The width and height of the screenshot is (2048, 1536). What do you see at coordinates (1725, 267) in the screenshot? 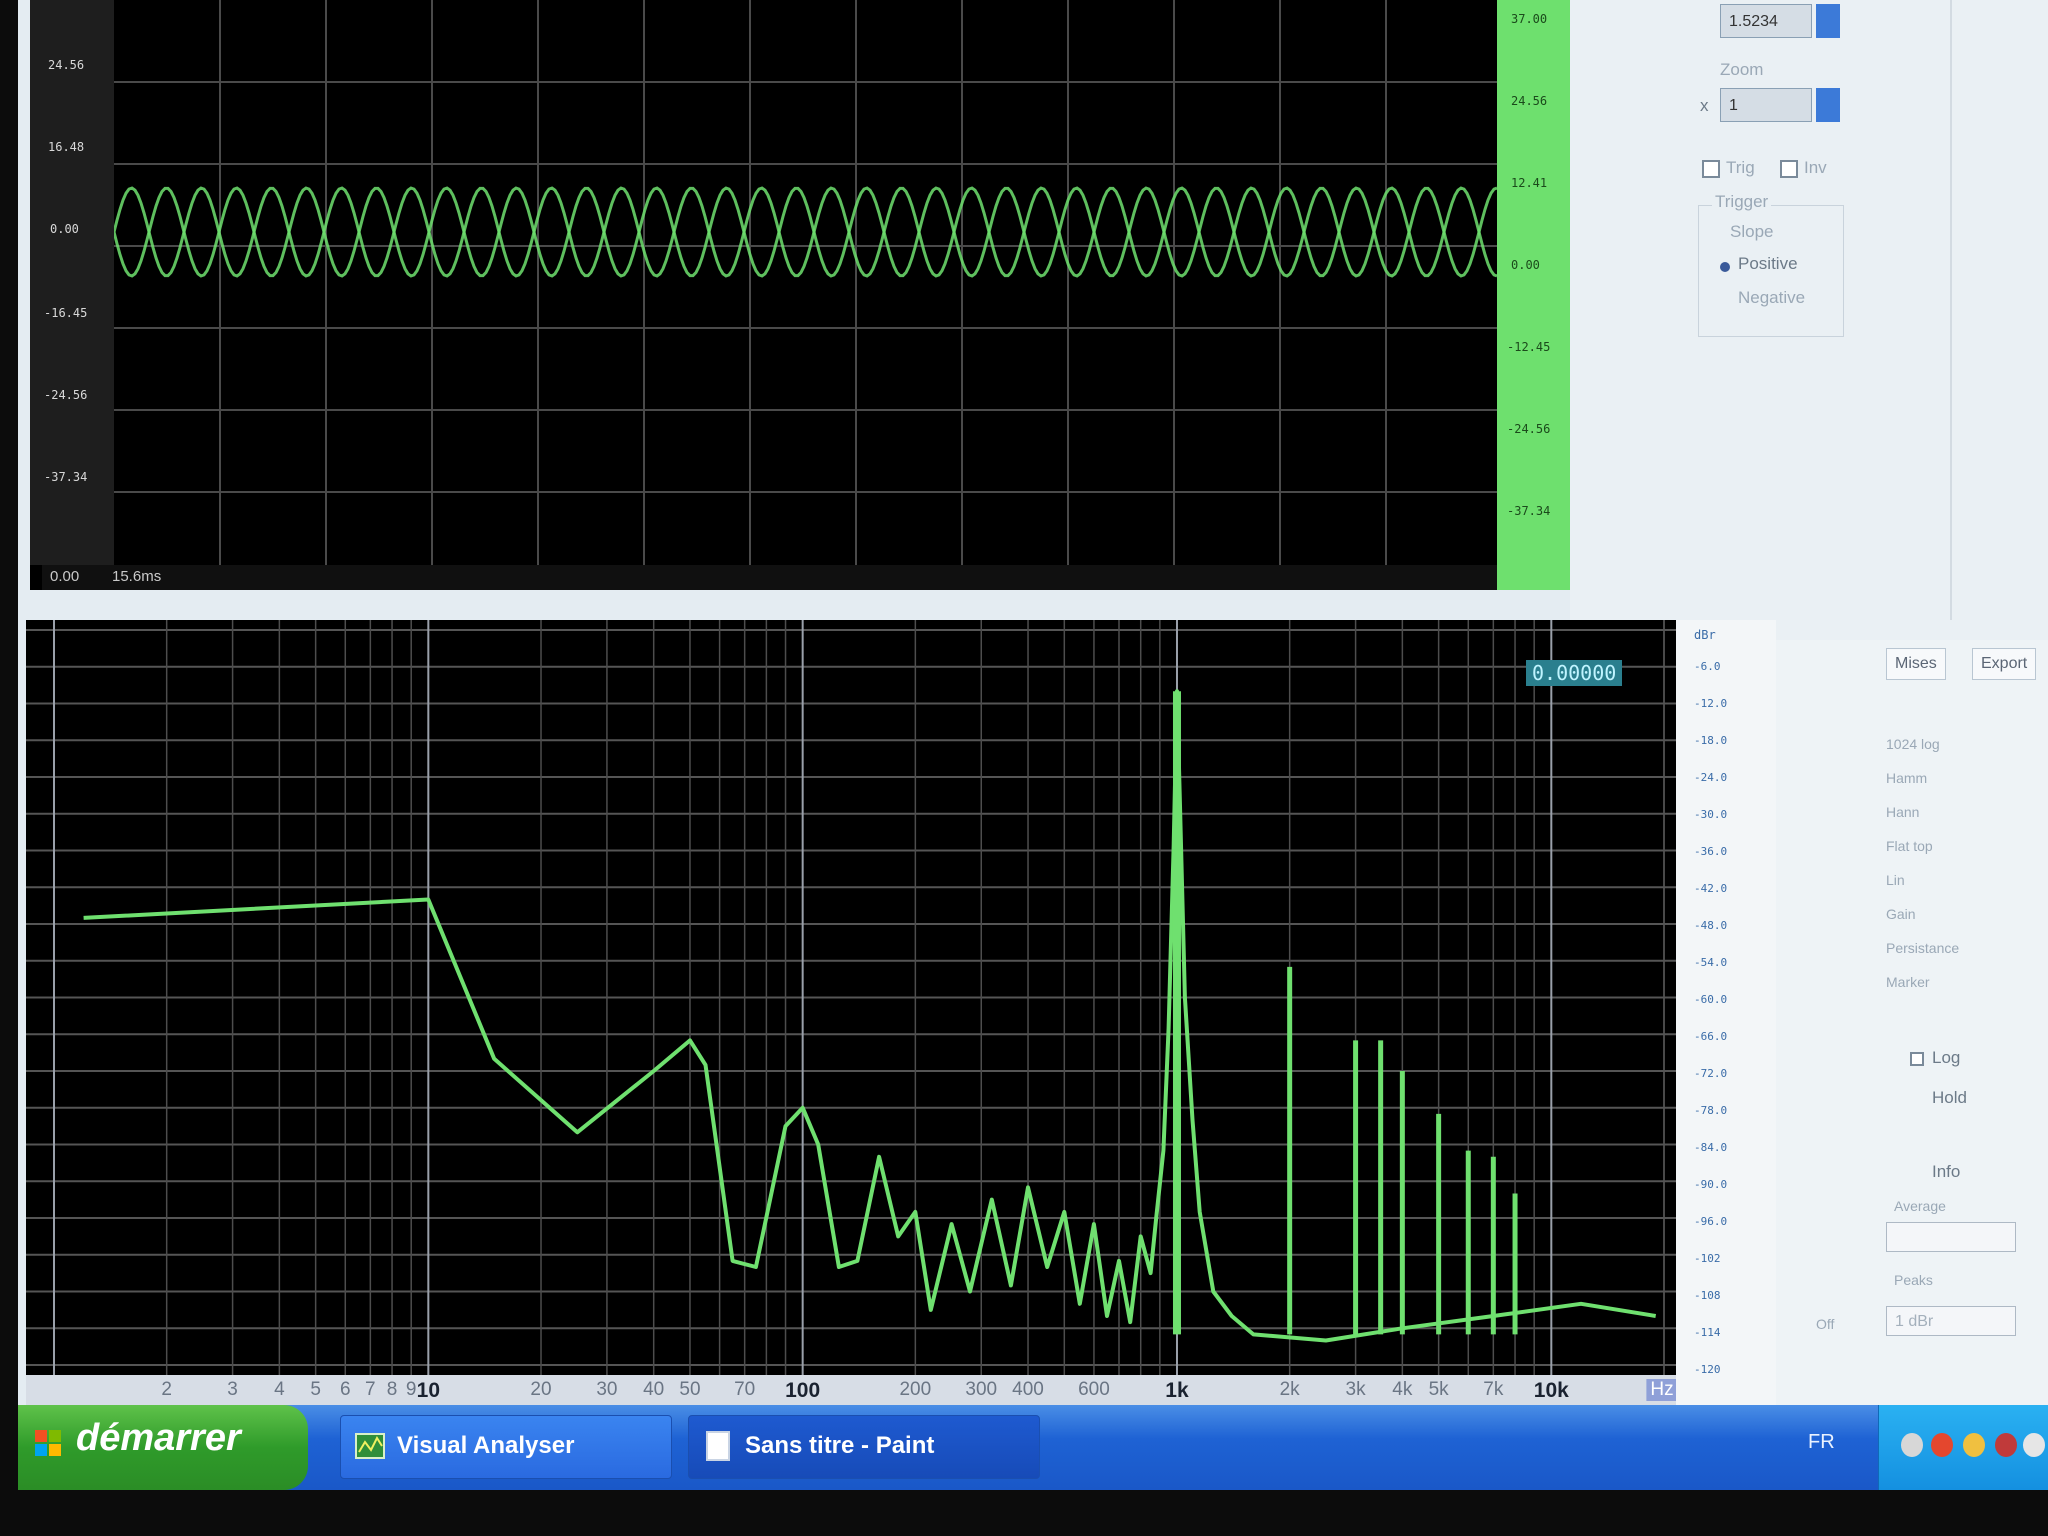
I see `positive-radio` at bounding box center [1725, 267].